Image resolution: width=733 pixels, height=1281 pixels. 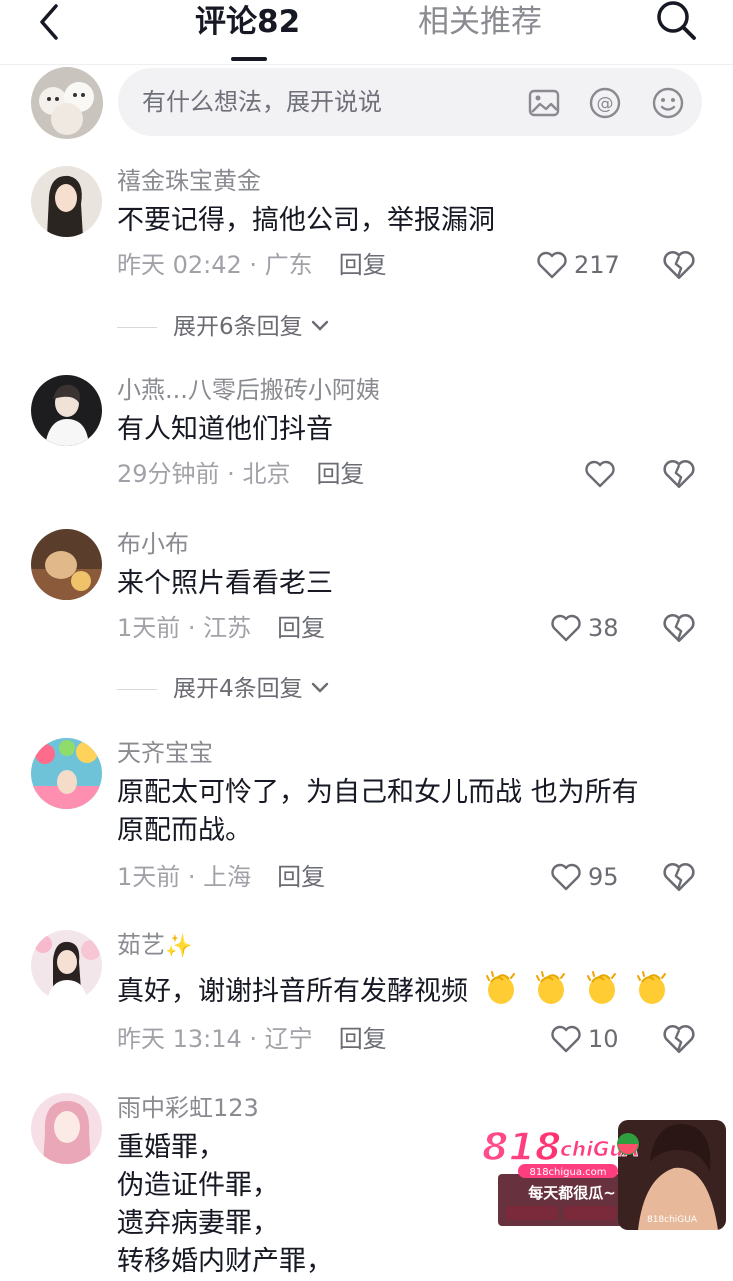 I want to click on comment-location: 上海, so click(x=227, y=877).